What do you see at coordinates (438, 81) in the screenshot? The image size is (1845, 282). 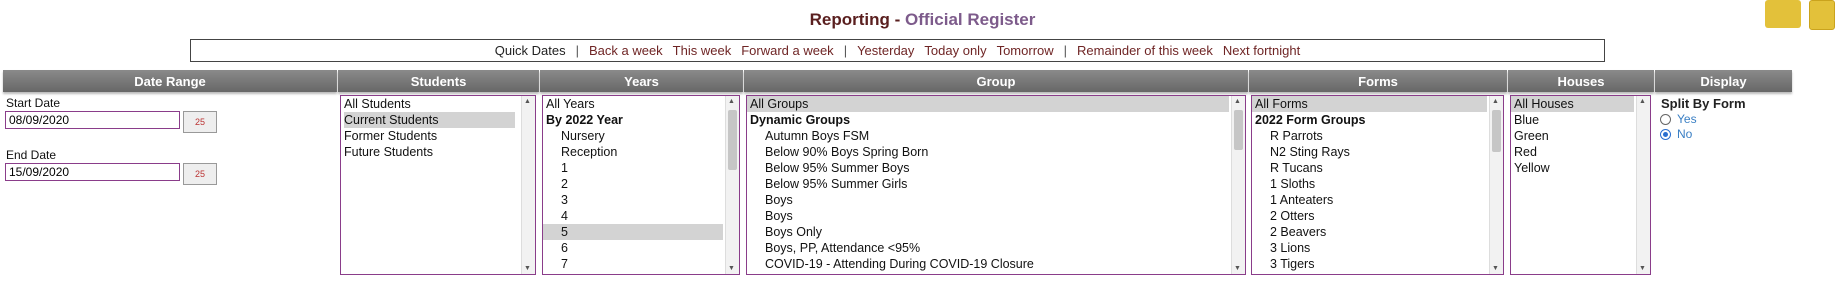 I see `students-header: Students` at bounding box center [438, 81].